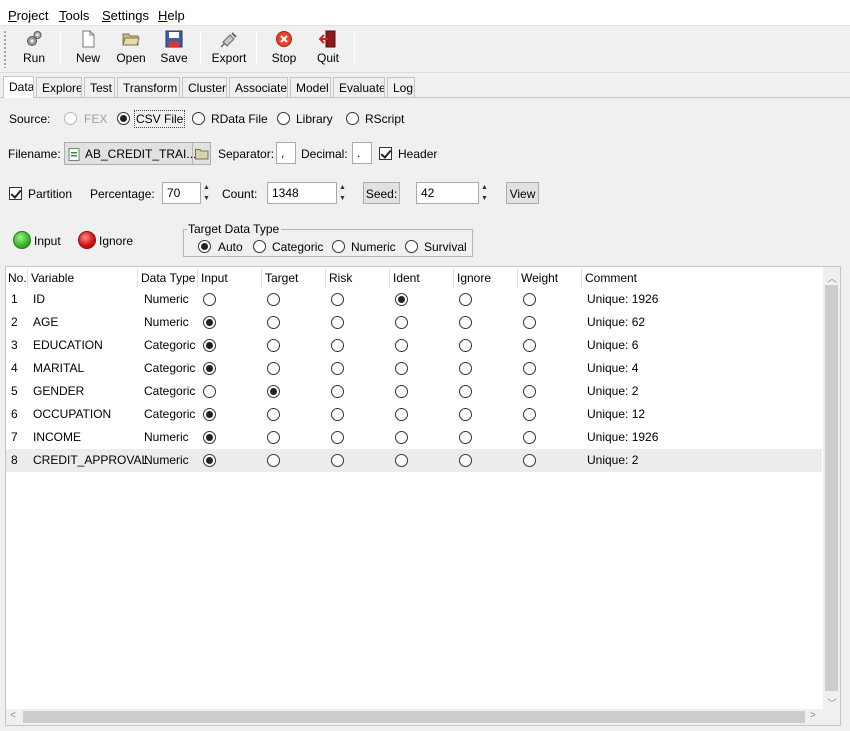 The image size is (850, 731). Describe the element at coordinates (198, 118) in the screenshot. I see `source-rdata-radio` at that location.